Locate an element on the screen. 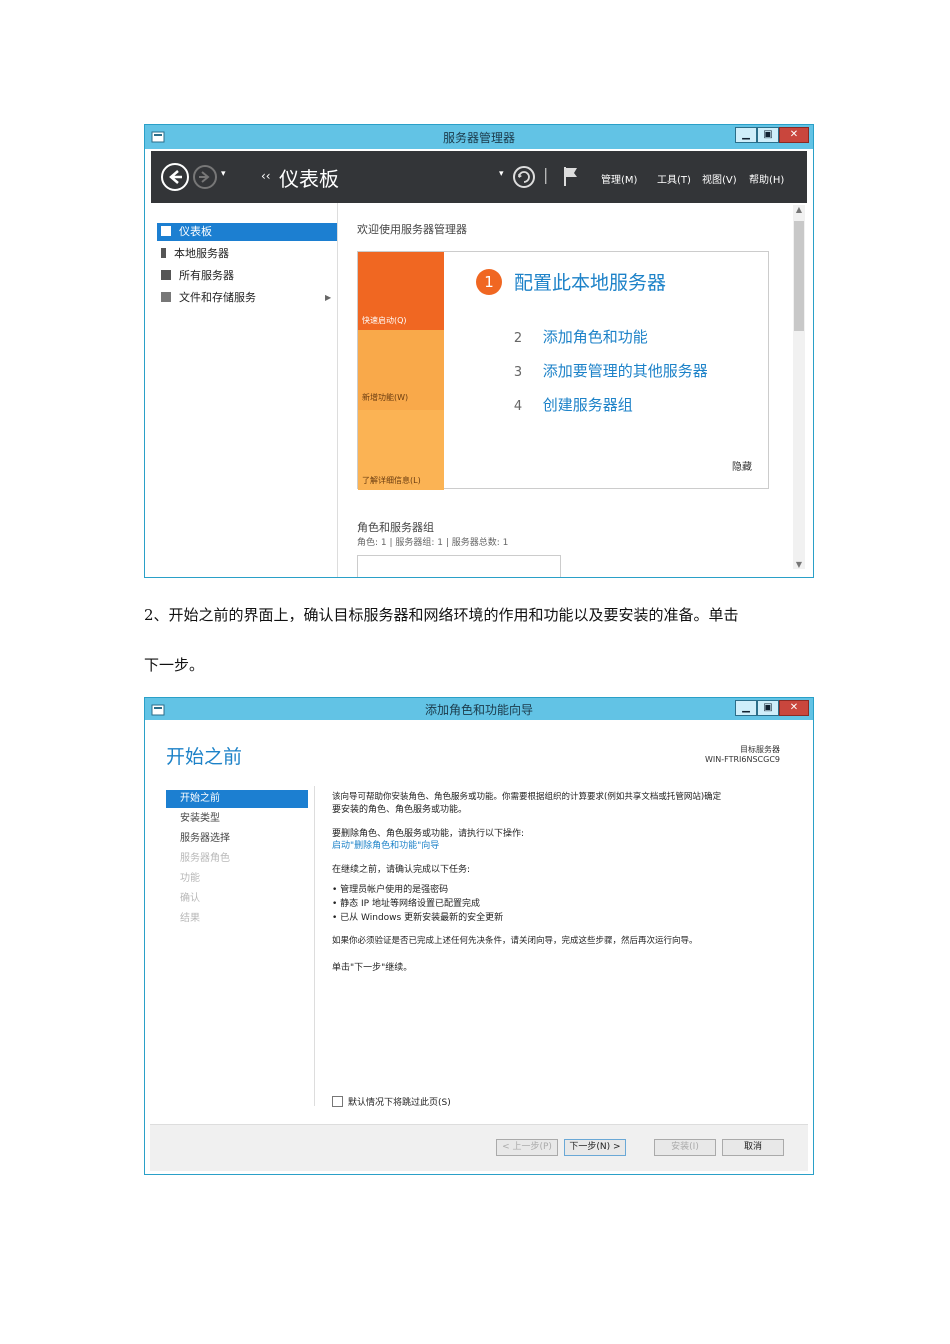  storage-icon is located at coordinates (166, 297).